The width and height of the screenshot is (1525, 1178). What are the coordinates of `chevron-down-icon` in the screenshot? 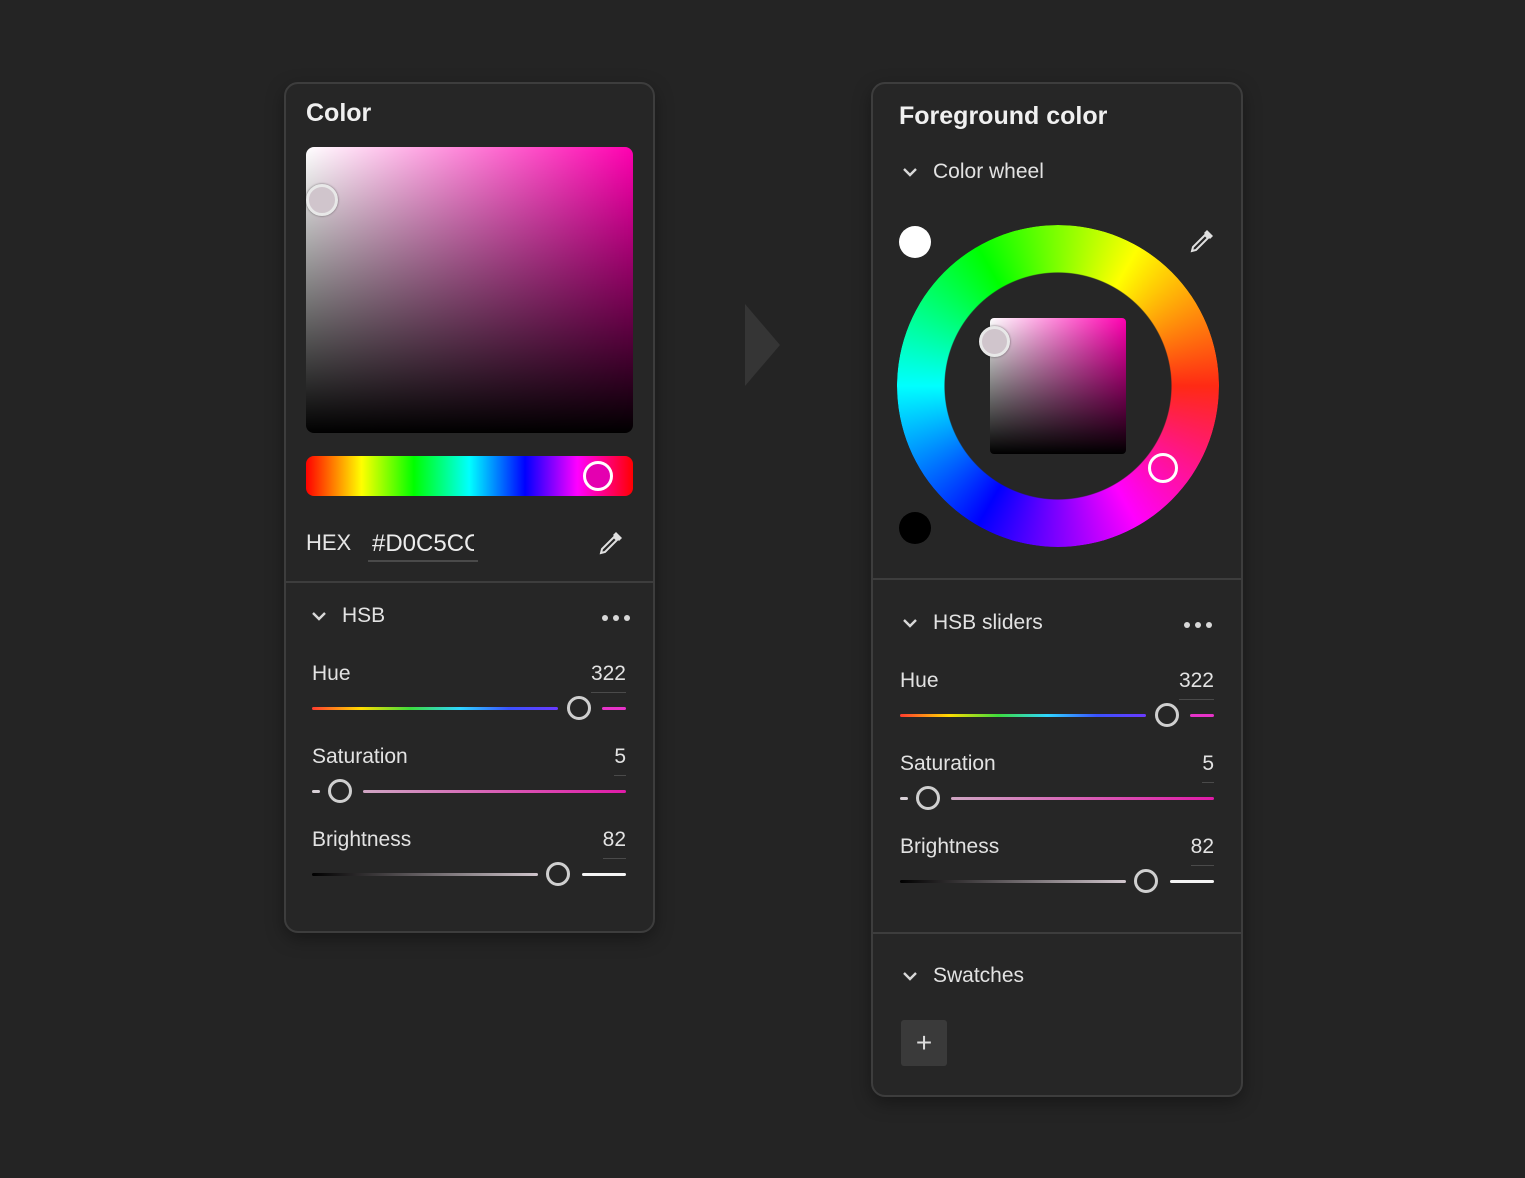 It's located at (910, 976).